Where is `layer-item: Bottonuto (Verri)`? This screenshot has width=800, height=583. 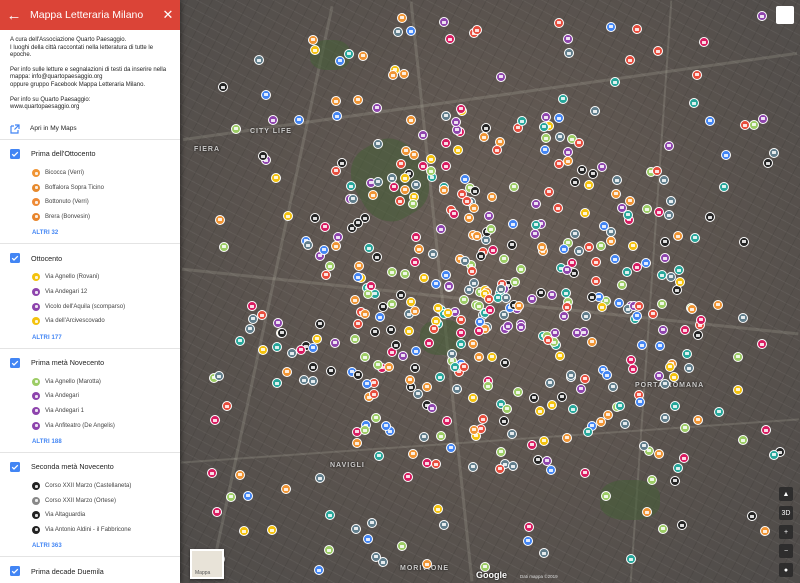 layer-item: Bottonuto (Verri) is located at coordinates (90, 202).